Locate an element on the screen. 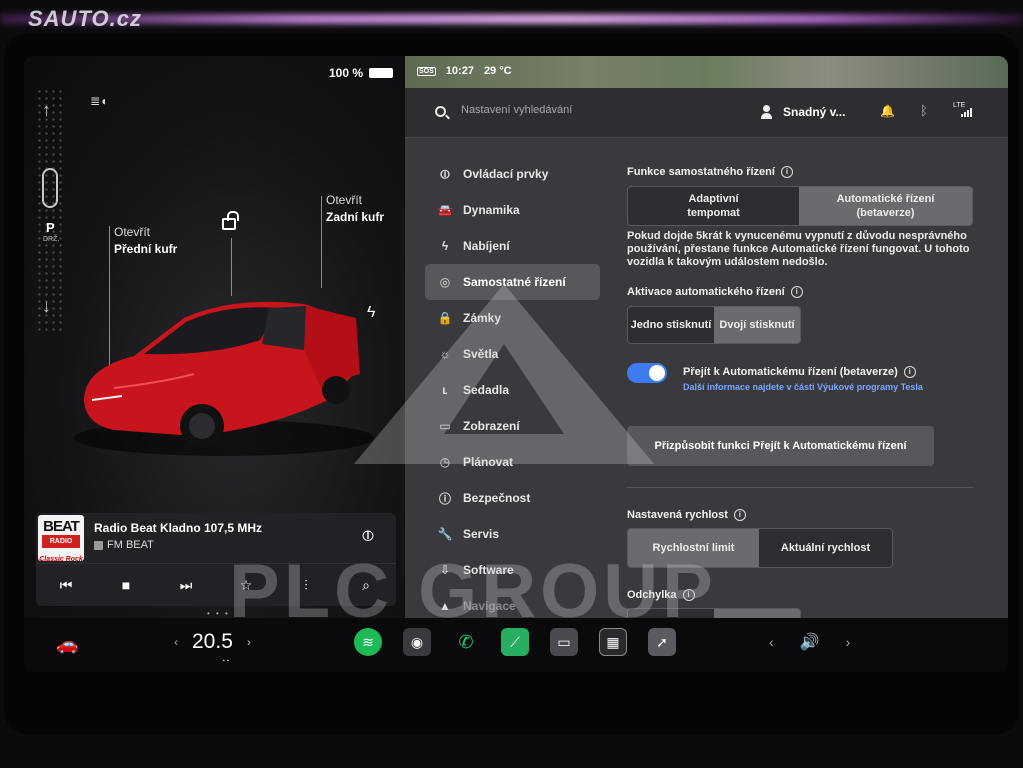 The width and height of the screenshot is (1023, 768). station-band: FM BEAT is located at coordinates (130, 545).